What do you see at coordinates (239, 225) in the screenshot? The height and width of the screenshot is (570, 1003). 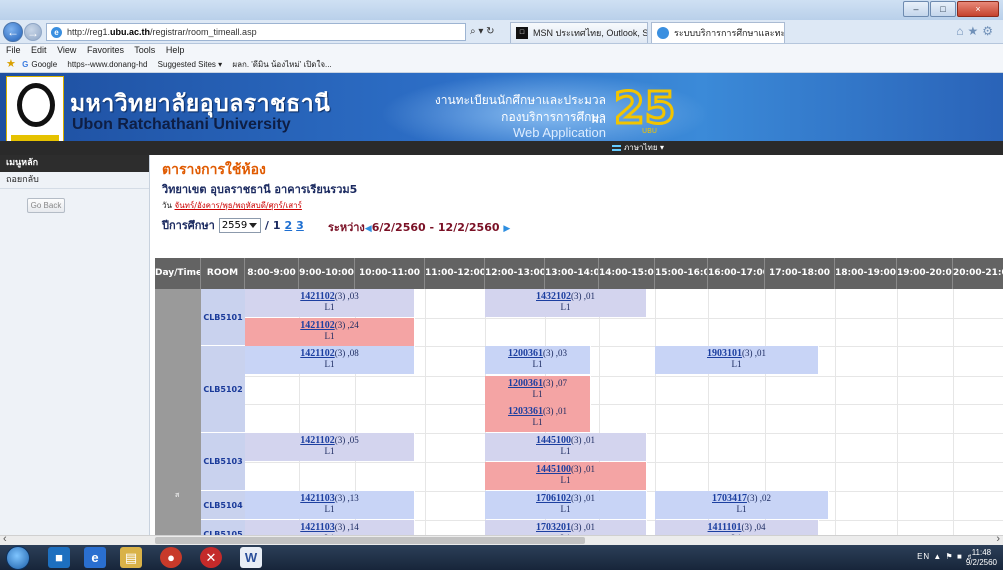 I see `year-select: 2559` at bounding box center [239, 225].